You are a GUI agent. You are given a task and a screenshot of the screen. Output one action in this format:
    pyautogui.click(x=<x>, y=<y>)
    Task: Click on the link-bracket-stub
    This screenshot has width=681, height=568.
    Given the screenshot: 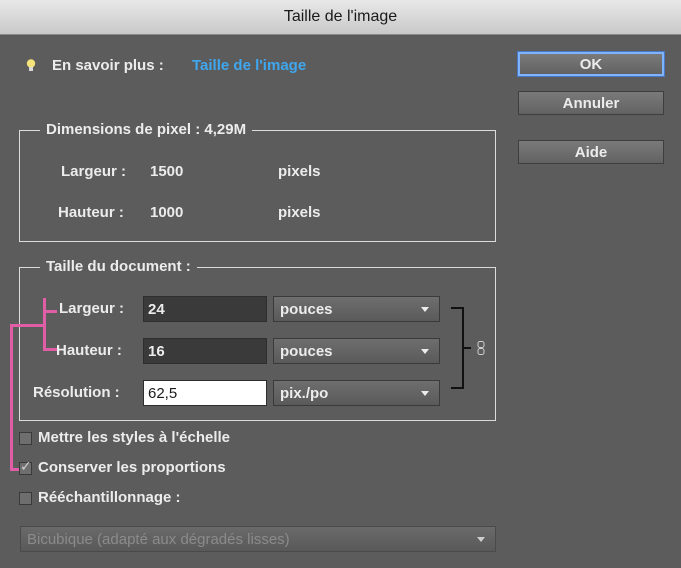 What is the action you would take?
    pyautogui.click(x=467, y=348)
    